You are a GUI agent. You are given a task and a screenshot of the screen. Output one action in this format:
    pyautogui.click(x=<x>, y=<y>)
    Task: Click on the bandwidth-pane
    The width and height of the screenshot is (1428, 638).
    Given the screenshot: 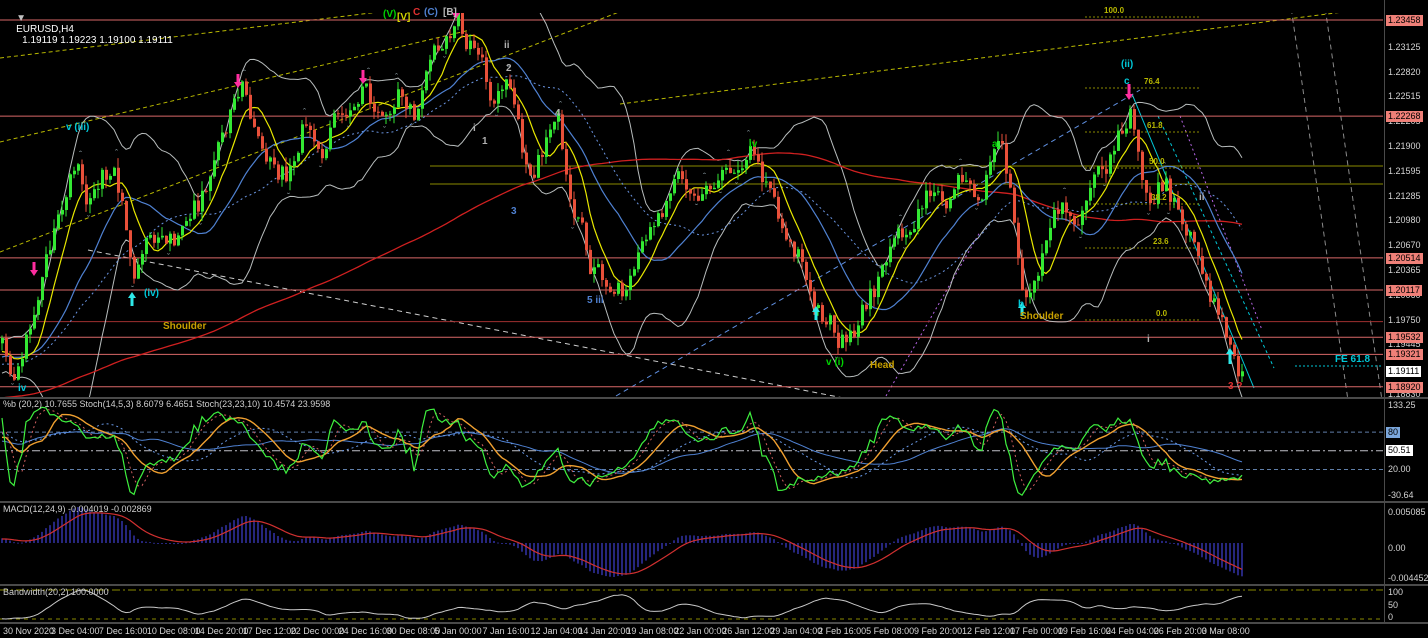 What is the action you would take?
    pyautogui.click(x=692, y=604)
    